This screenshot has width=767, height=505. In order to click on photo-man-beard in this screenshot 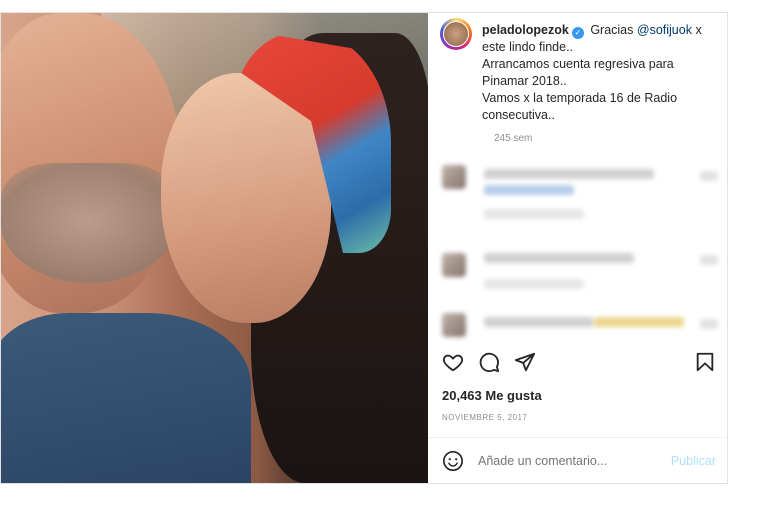, I will do `click(88, 223)`.